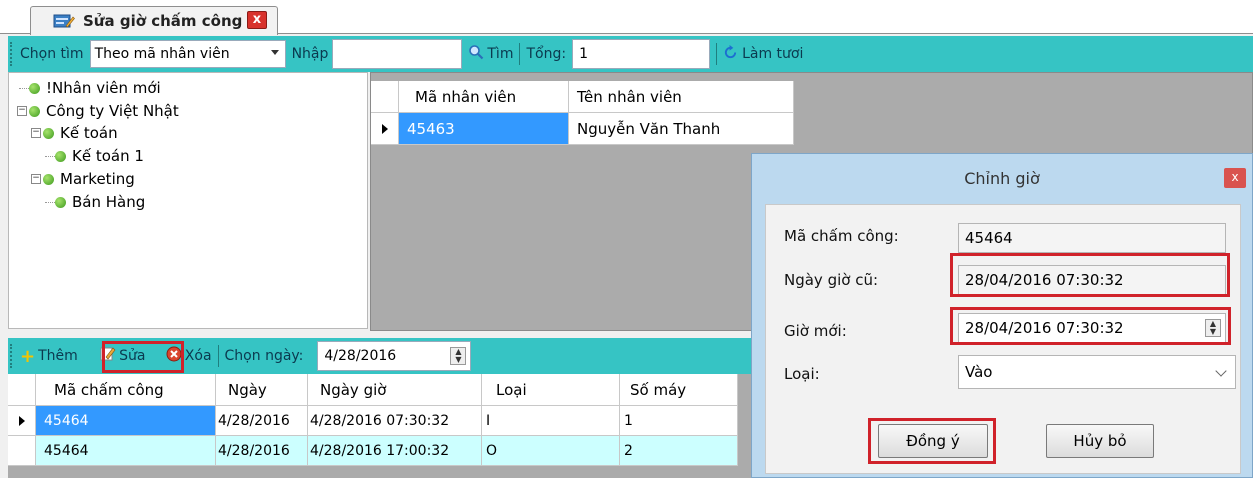  I want to click on column-header-attendance-id: Mã chấm công, so click(126, 390).